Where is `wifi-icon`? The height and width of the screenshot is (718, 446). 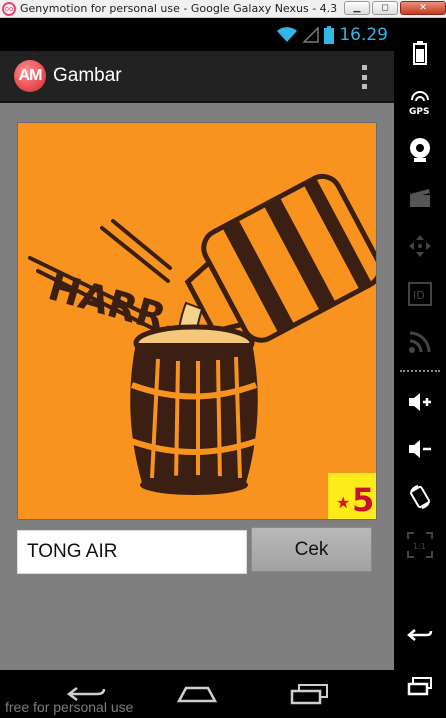
wifi-icon is located at coordinates (287, 34).